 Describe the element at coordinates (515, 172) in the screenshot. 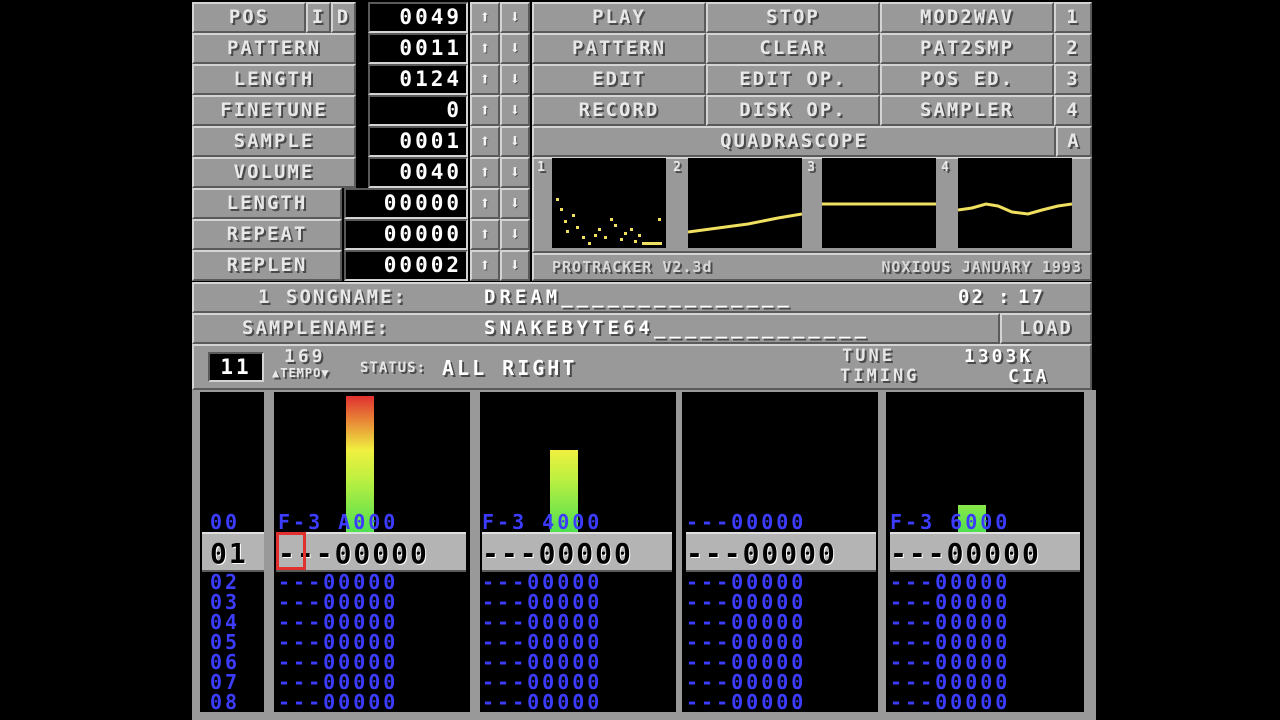

I see `volume-down-icon: ⬇` at that location.